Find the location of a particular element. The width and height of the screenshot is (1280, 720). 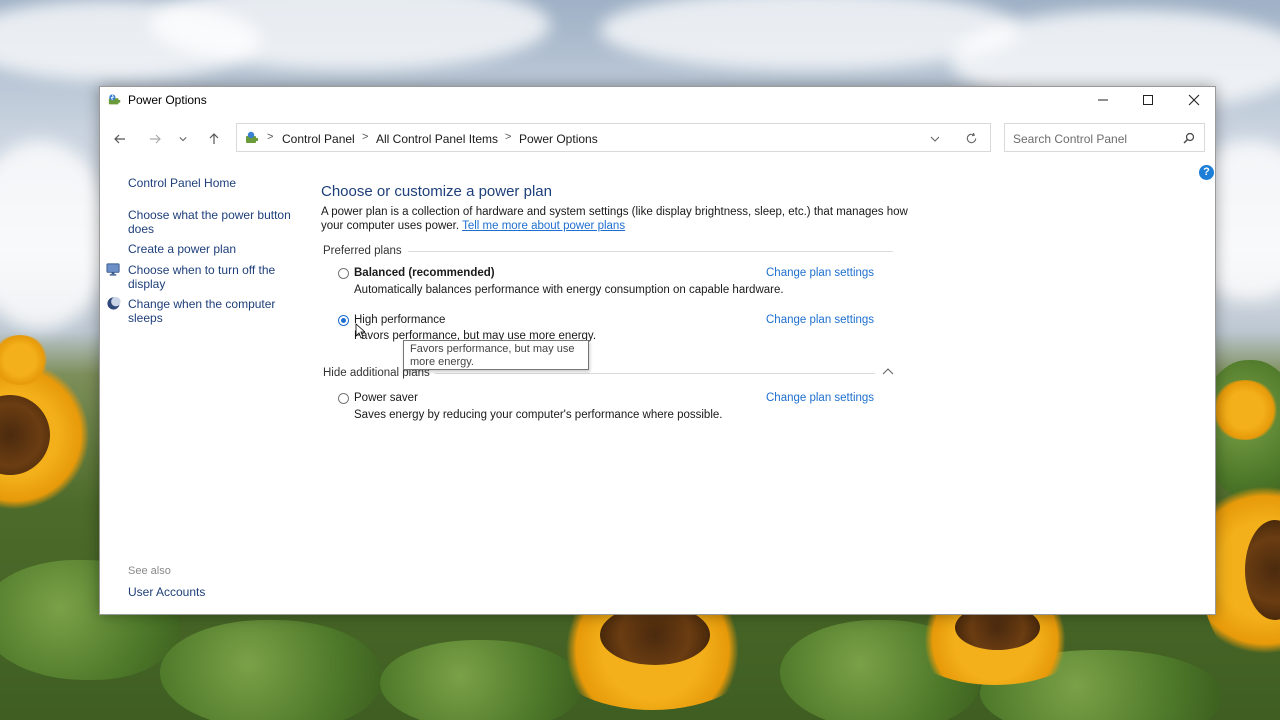

sidebar-item-user-accounts: User Accounts is located at coordinates (213, 592).